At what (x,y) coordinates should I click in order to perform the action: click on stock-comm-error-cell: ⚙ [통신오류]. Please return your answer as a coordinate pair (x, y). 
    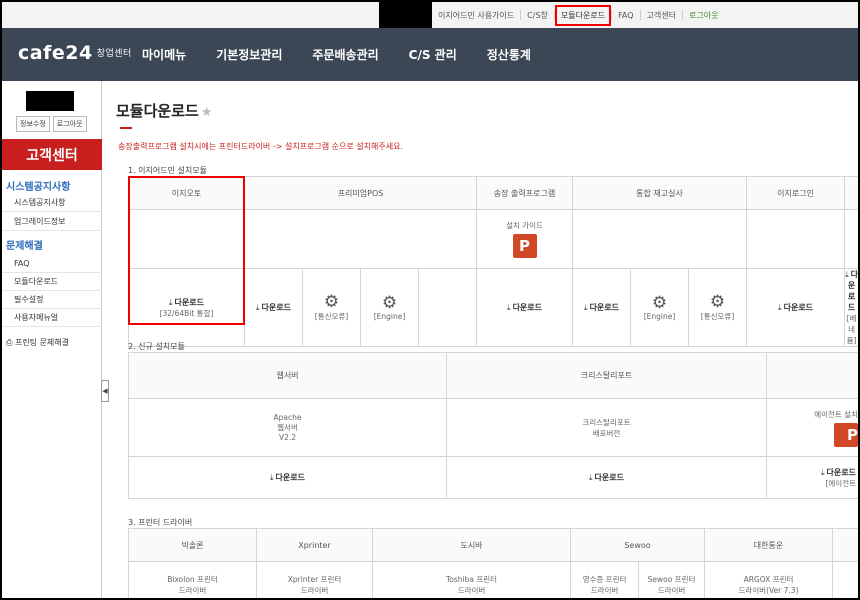
    Looking at the image, I should click on (718, 307).